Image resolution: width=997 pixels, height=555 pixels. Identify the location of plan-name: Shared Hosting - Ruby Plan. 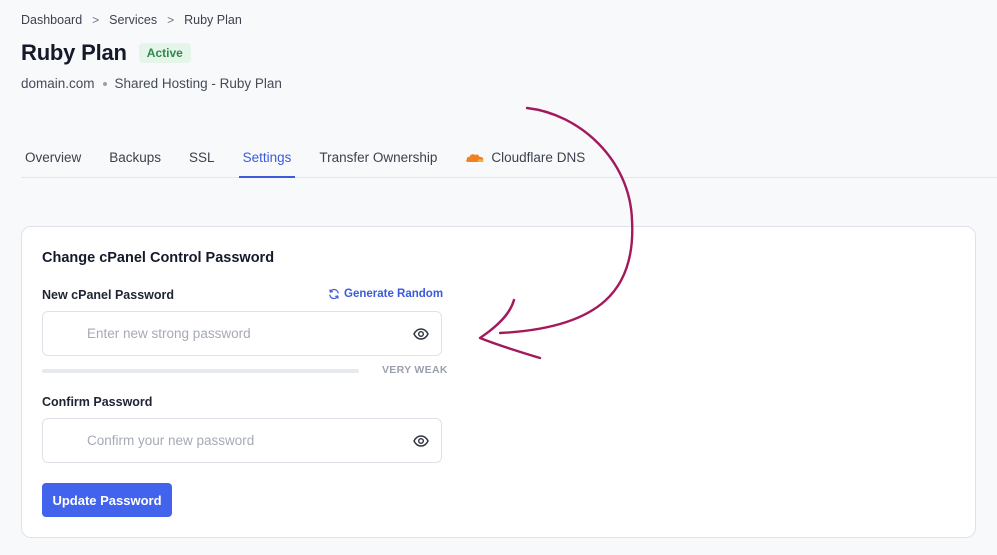
(198, 83).